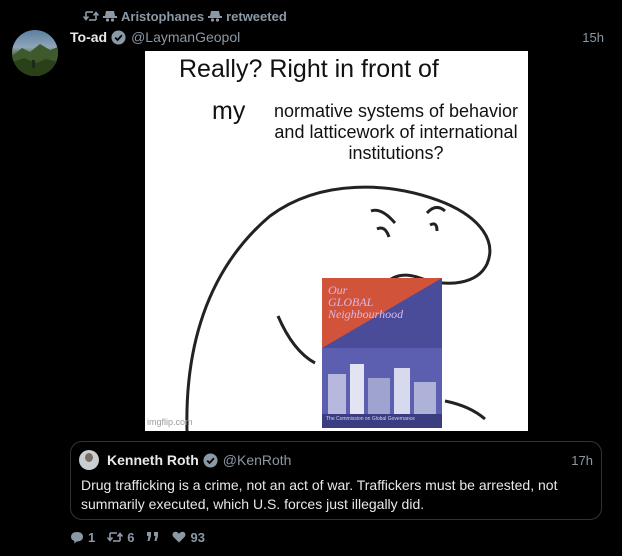  I want to click on quoted-tweet-header: Kenneth Roth @KenRoth 17h, so click(336, 460).